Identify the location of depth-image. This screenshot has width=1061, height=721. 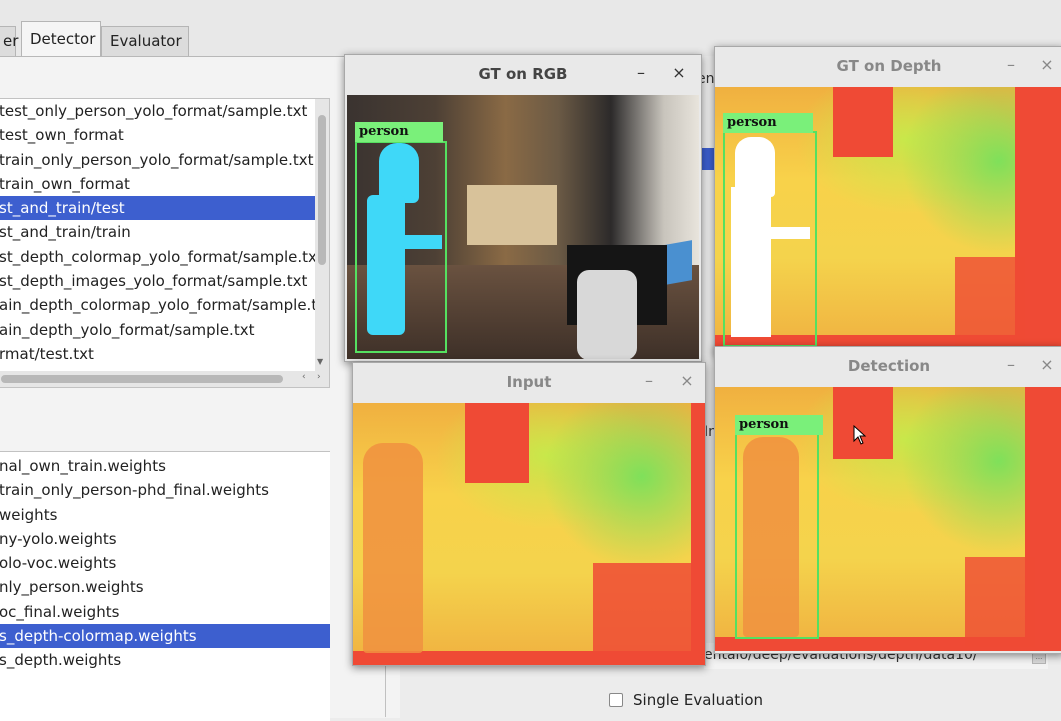
(529, 534).